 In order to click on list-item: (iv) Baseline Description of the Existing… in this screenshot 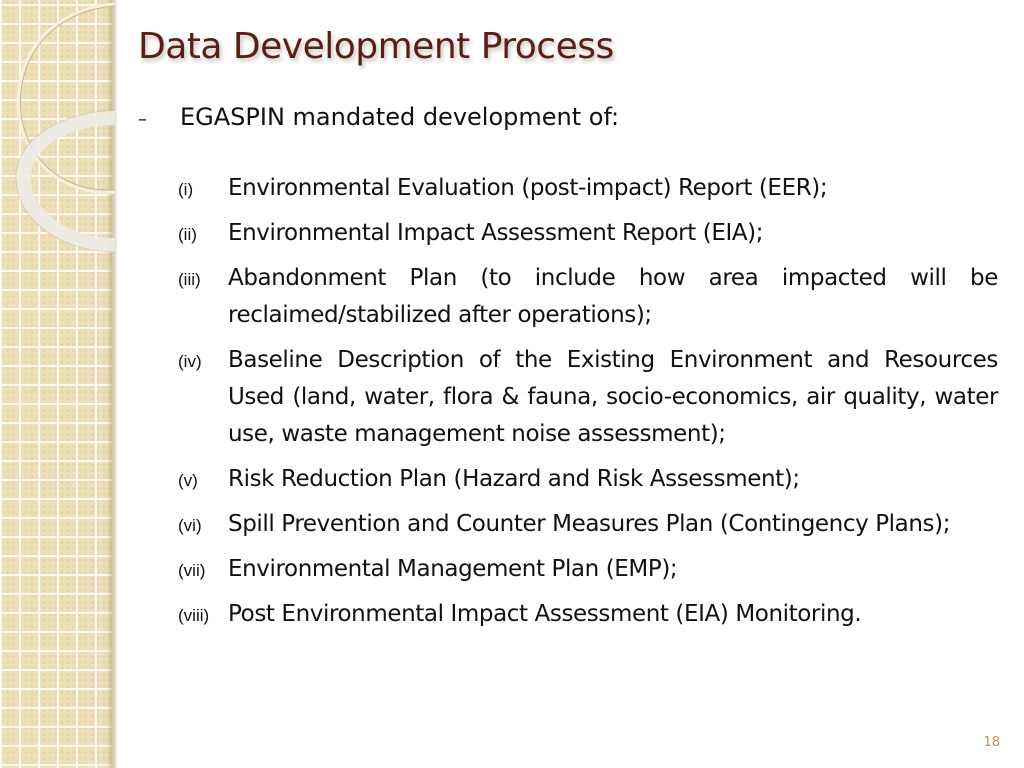, I will do `click(588, 397)`.